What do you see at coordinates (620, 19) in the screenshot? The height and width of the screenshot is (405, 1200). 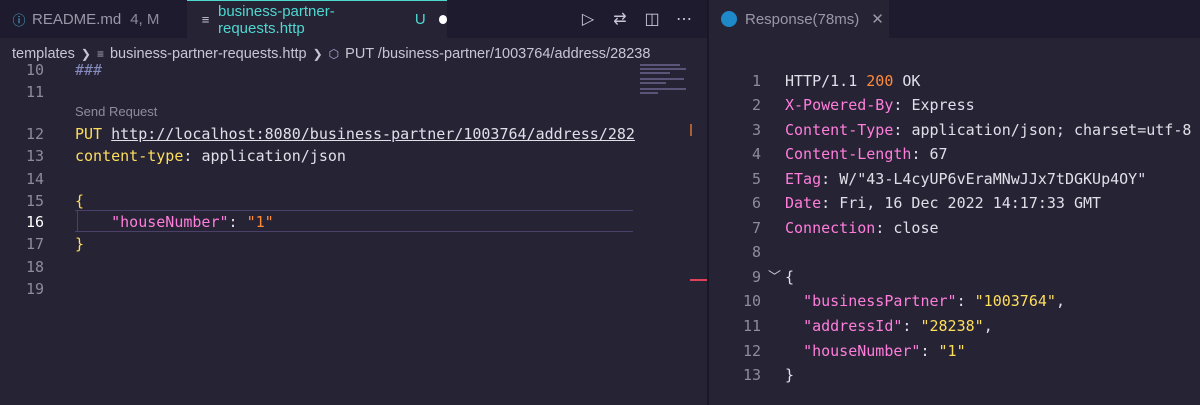 I see `compare-changes-icon: ⇄` at bounding box center [620, 19].